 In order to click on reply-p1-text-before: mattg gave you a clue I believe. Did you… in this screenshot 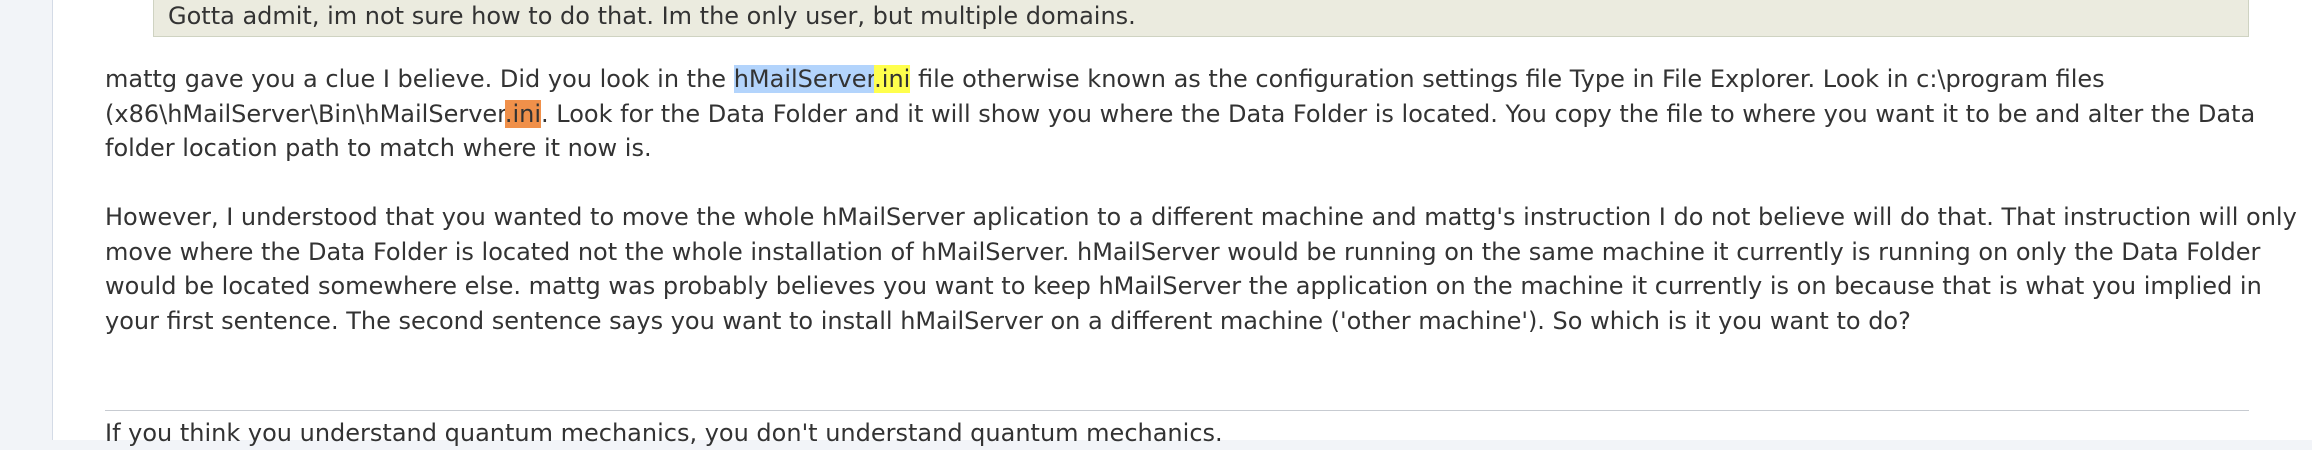, I will do `click(419, 79)`.